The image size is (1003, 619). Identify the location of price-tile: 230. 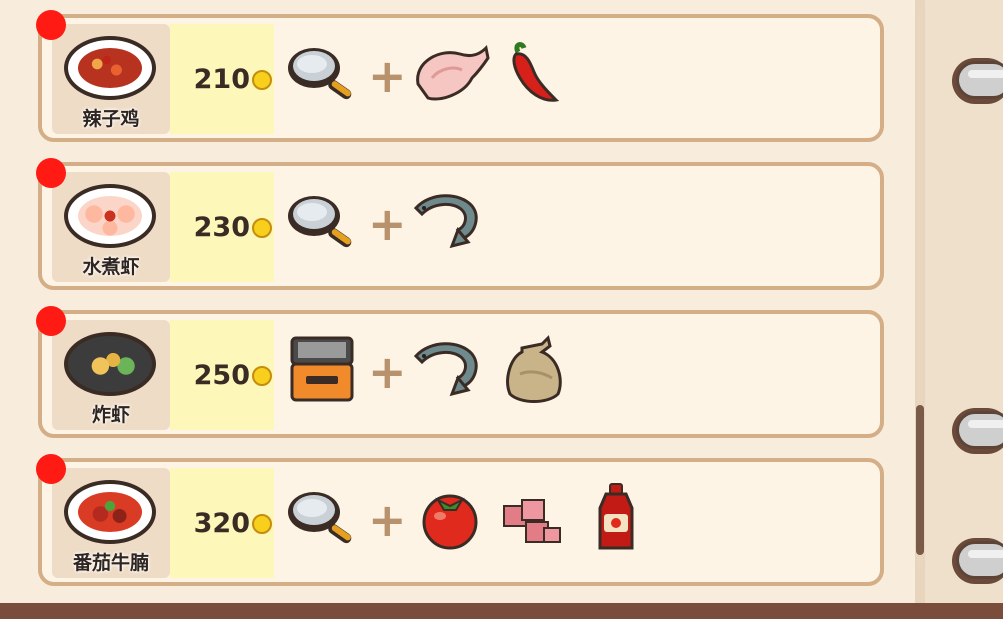
(222, 227).